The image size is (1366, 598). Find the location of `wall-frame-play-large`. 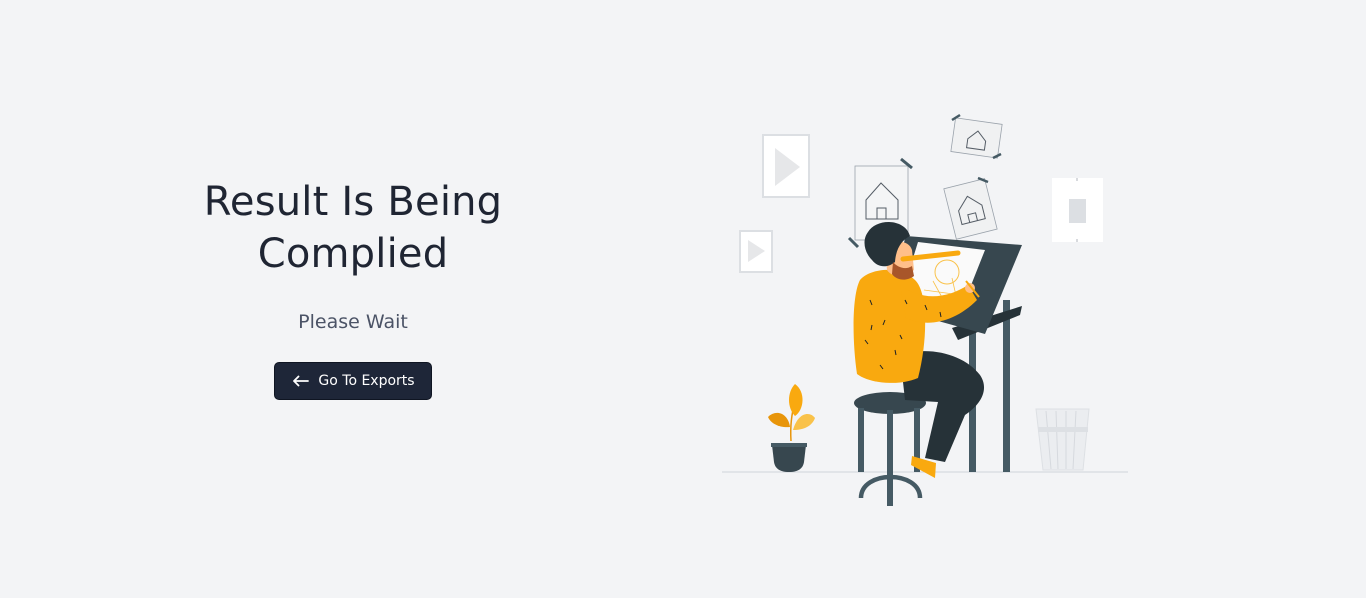

wall-frame-play-large is located at coordinates (786, 166).